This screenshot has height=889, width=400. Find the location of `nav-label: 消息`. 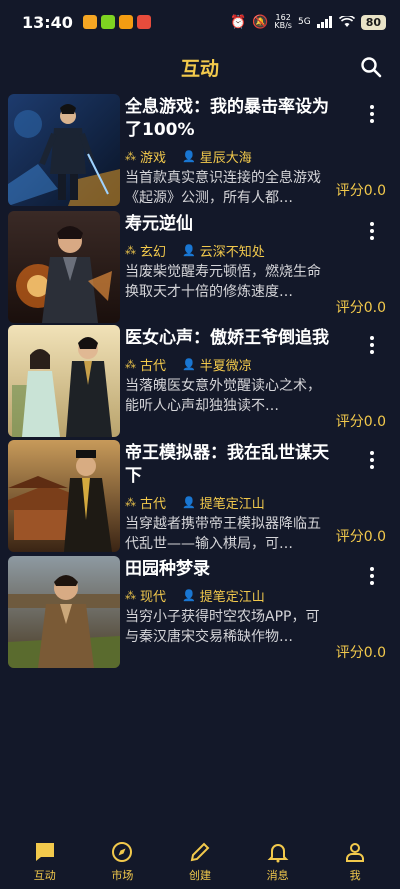

nav-label: 消息 is located at coordinates (277, 875).